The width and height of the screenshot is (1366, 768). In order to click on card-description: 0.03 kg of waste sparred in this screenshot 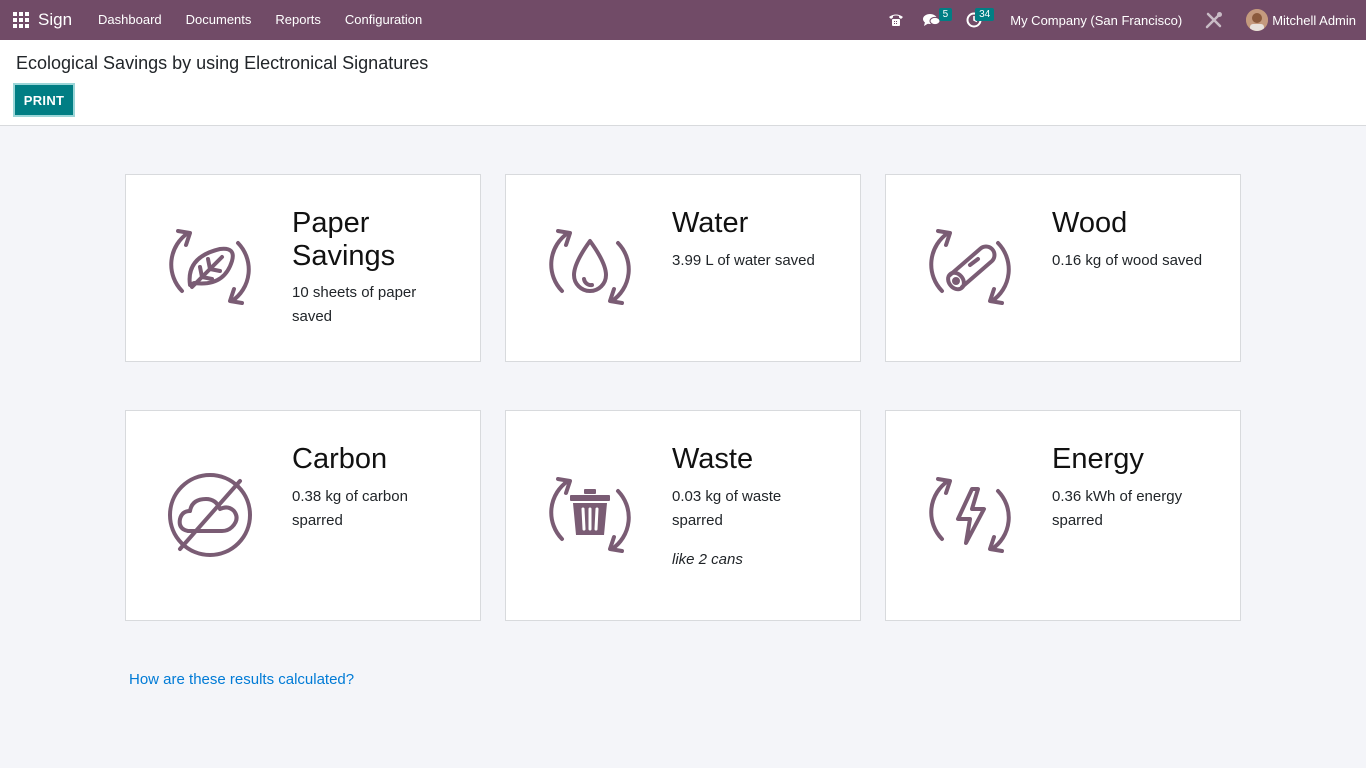, I will do `click(727, 508)`.